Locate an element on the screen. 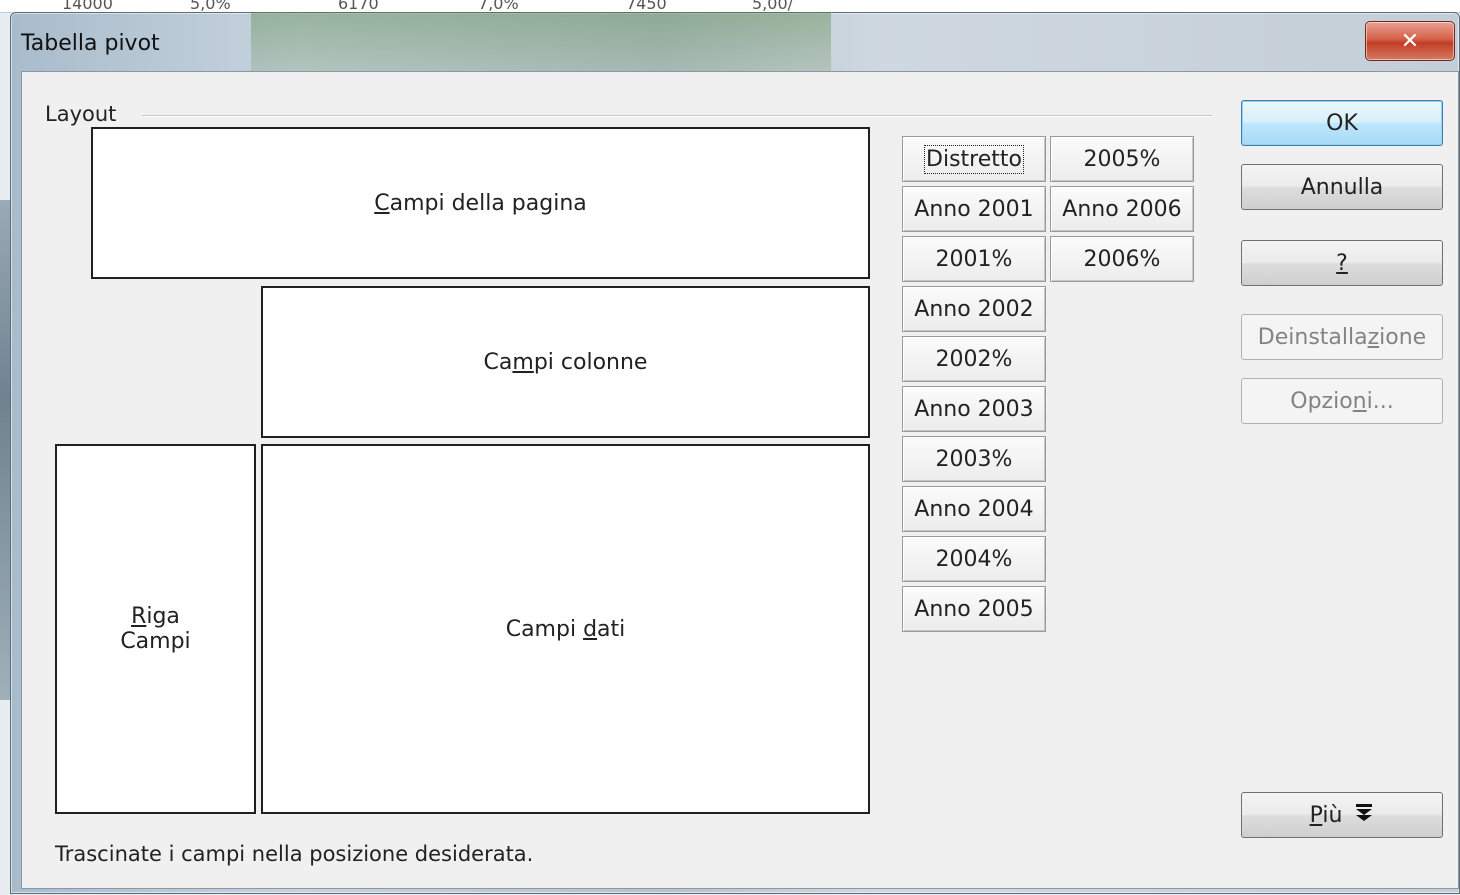  more-button: Più is located at coordinates (1342, 815).